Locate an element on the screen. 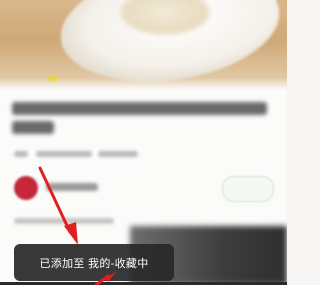 The height and width of the screenshot is (285, 320). section-heading is located at coordinates (64, 221).